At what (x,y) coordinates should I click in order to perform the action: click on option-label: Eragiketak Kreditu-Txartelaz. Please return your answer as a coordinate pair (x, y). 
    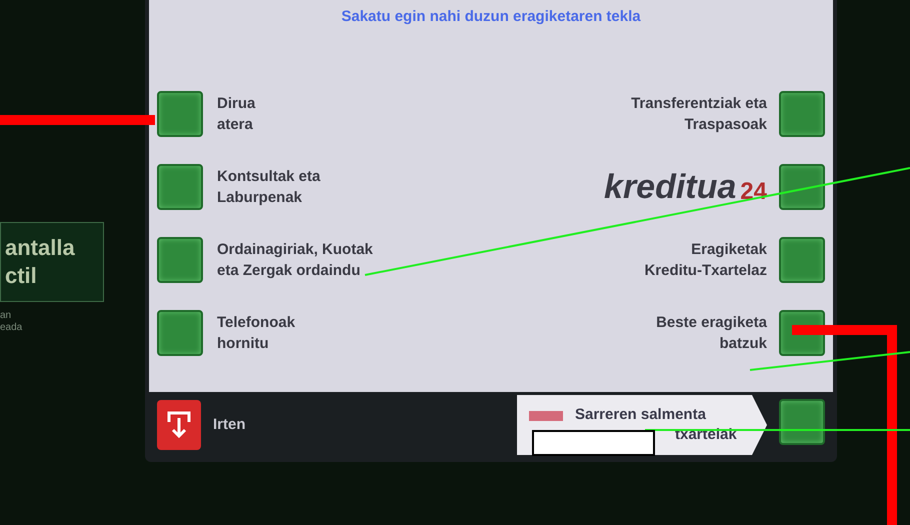
    Looking at the image, I should click on (705, 260).